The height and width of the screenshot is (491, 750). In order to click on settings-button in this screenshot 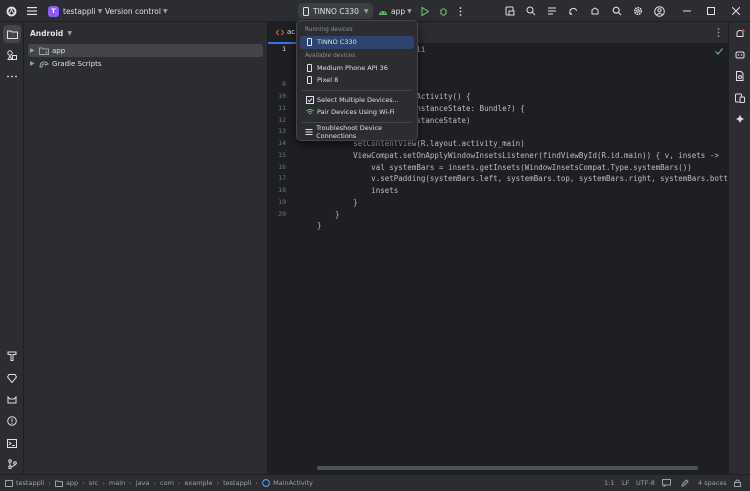, I will do `click(638, 11)`.